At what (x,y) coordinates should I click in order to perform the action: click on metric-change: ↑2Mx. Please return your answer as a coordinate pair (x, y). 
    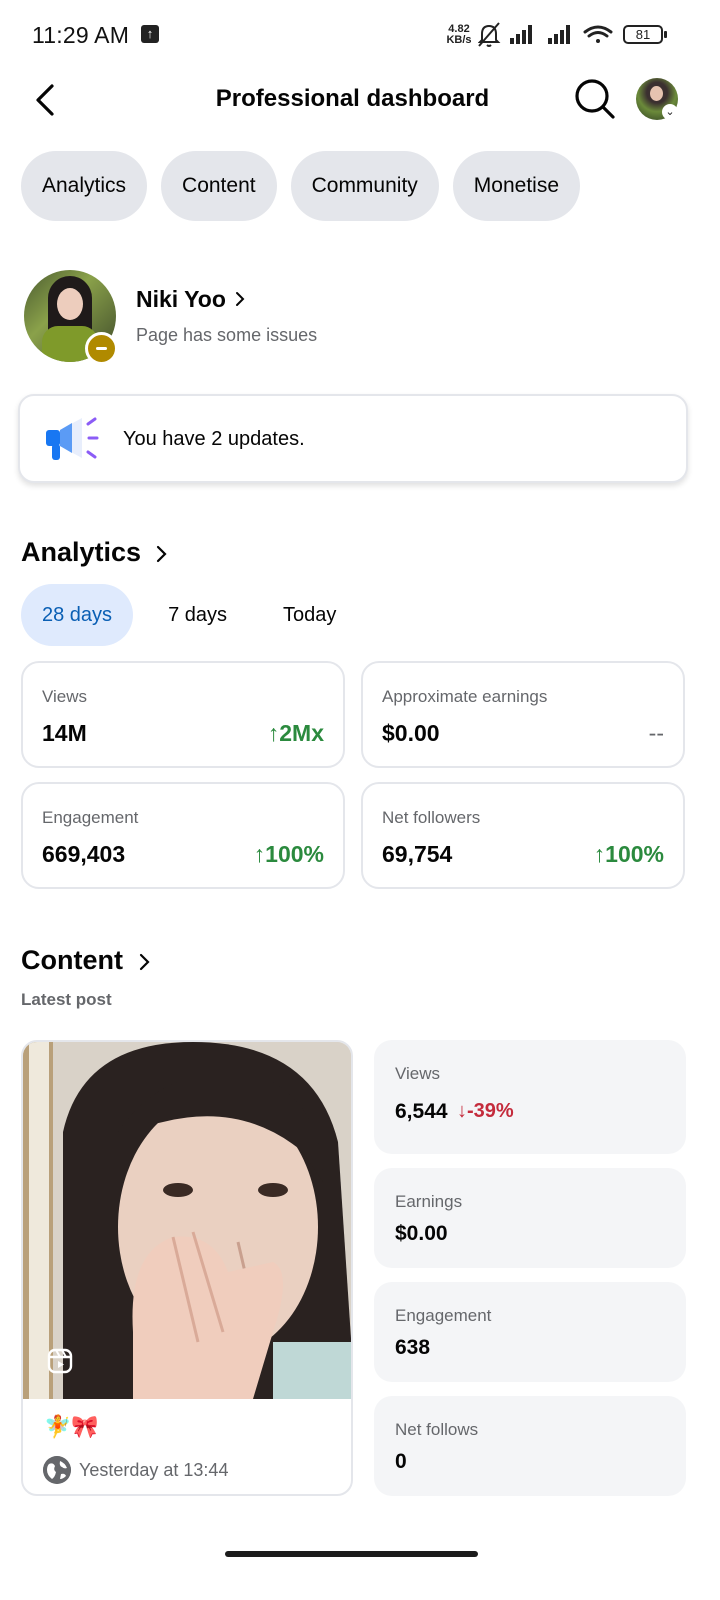
    Looking at the image, I should click on (296, 733).